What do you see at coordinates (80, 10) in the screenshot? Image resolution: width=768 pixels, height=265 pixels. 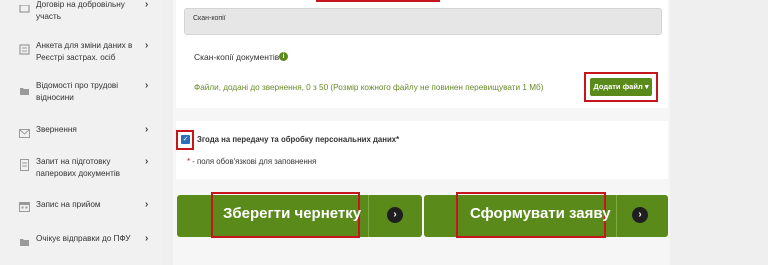 I see `sidebar-item-label: Договір на добровільну участь` at bounding box center [80, 10].